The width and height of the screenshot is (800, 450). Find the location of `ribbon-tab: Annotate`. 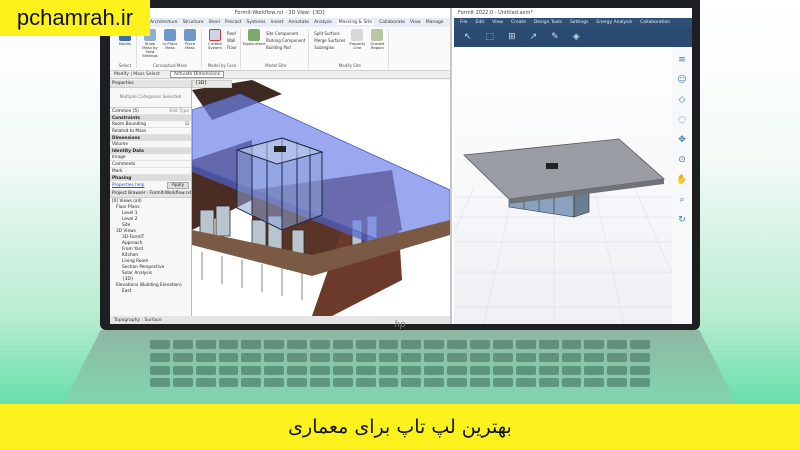

ribbon-tab: Annotate is located at coordinates (298, 22).